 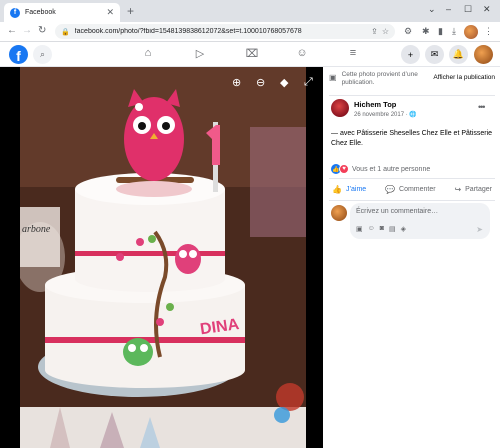 I want to click on maximize-icon: ☐, so click(x=468, y=9).